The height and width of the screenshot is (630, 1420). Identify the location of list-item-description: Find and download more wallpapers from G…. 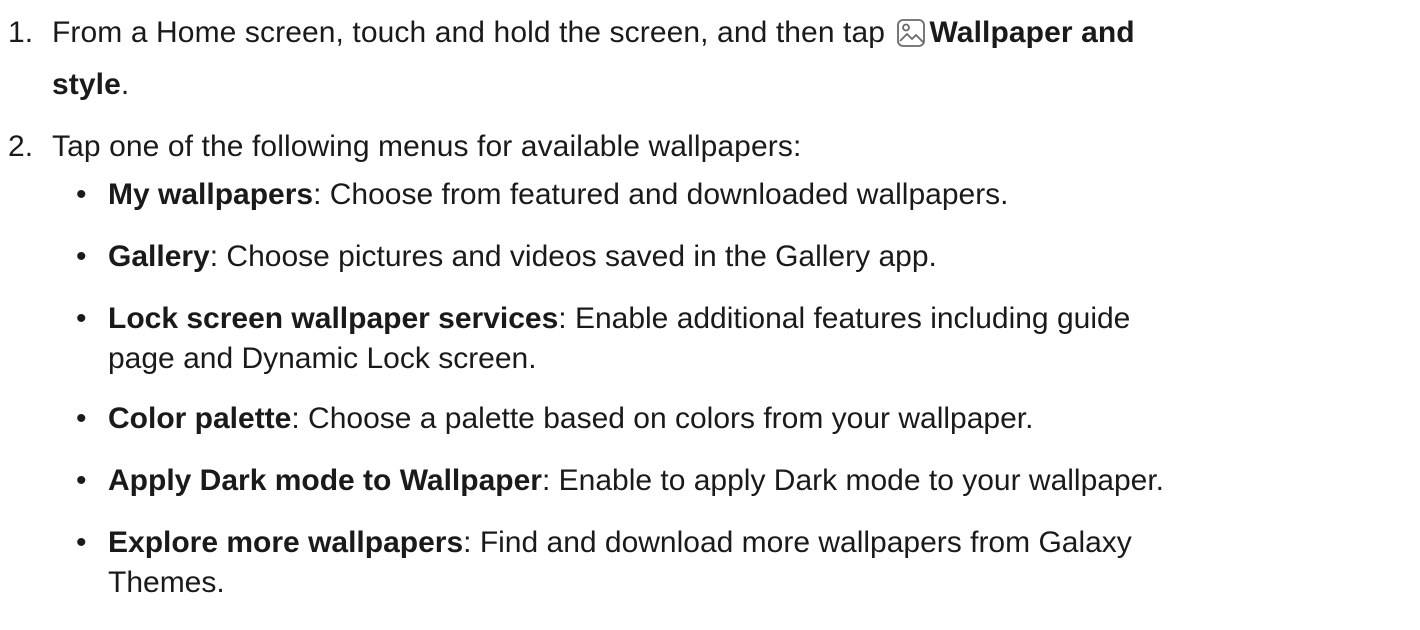
(801, 542).